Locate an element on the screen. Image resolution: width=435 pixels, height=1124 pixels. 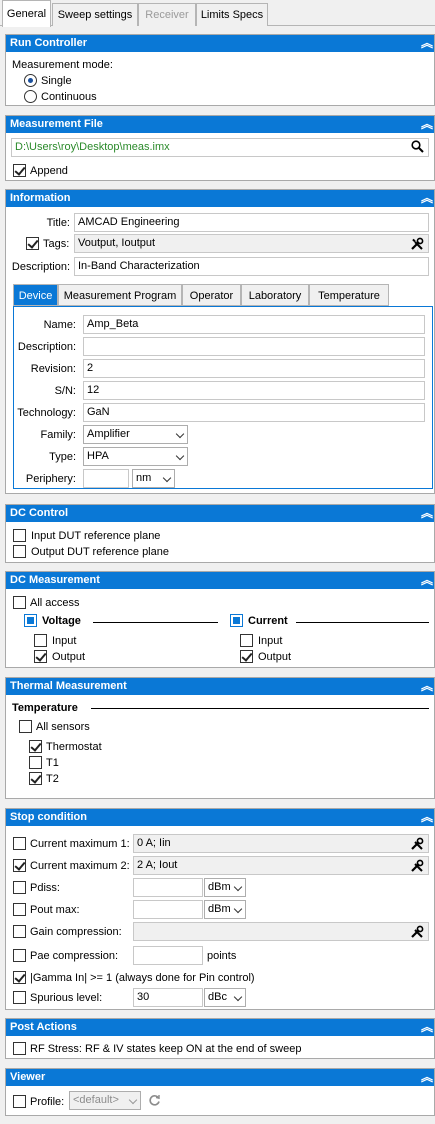
current-max1-input: 0 A; Iin is located at coordinates (281, 843).